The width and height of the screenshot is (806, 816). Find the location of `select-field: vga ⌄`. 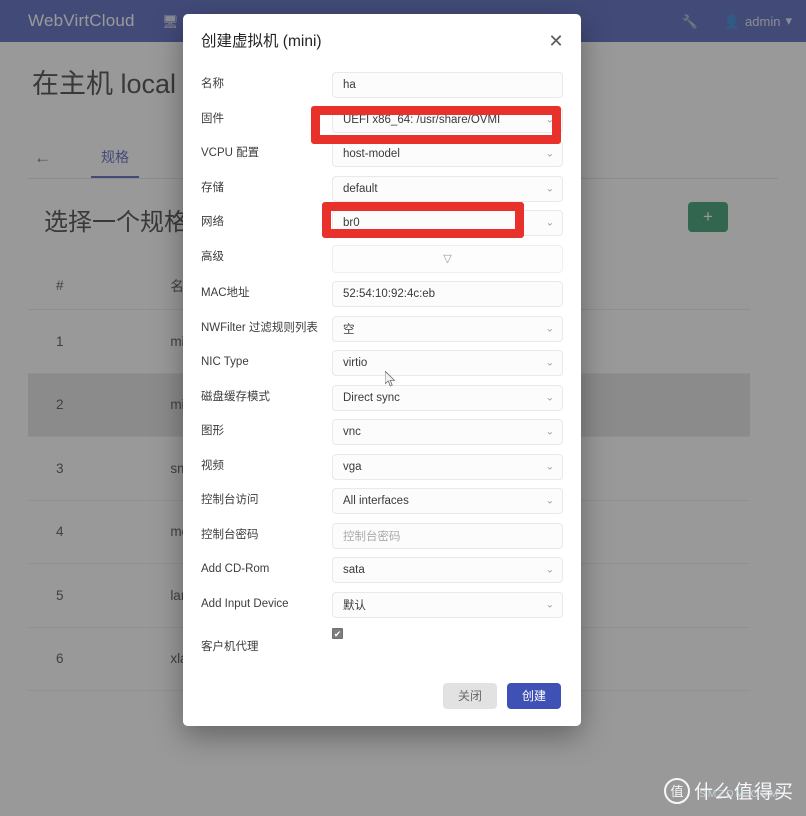

select-field: vga ⌄ is located at coordinates (447, 466).